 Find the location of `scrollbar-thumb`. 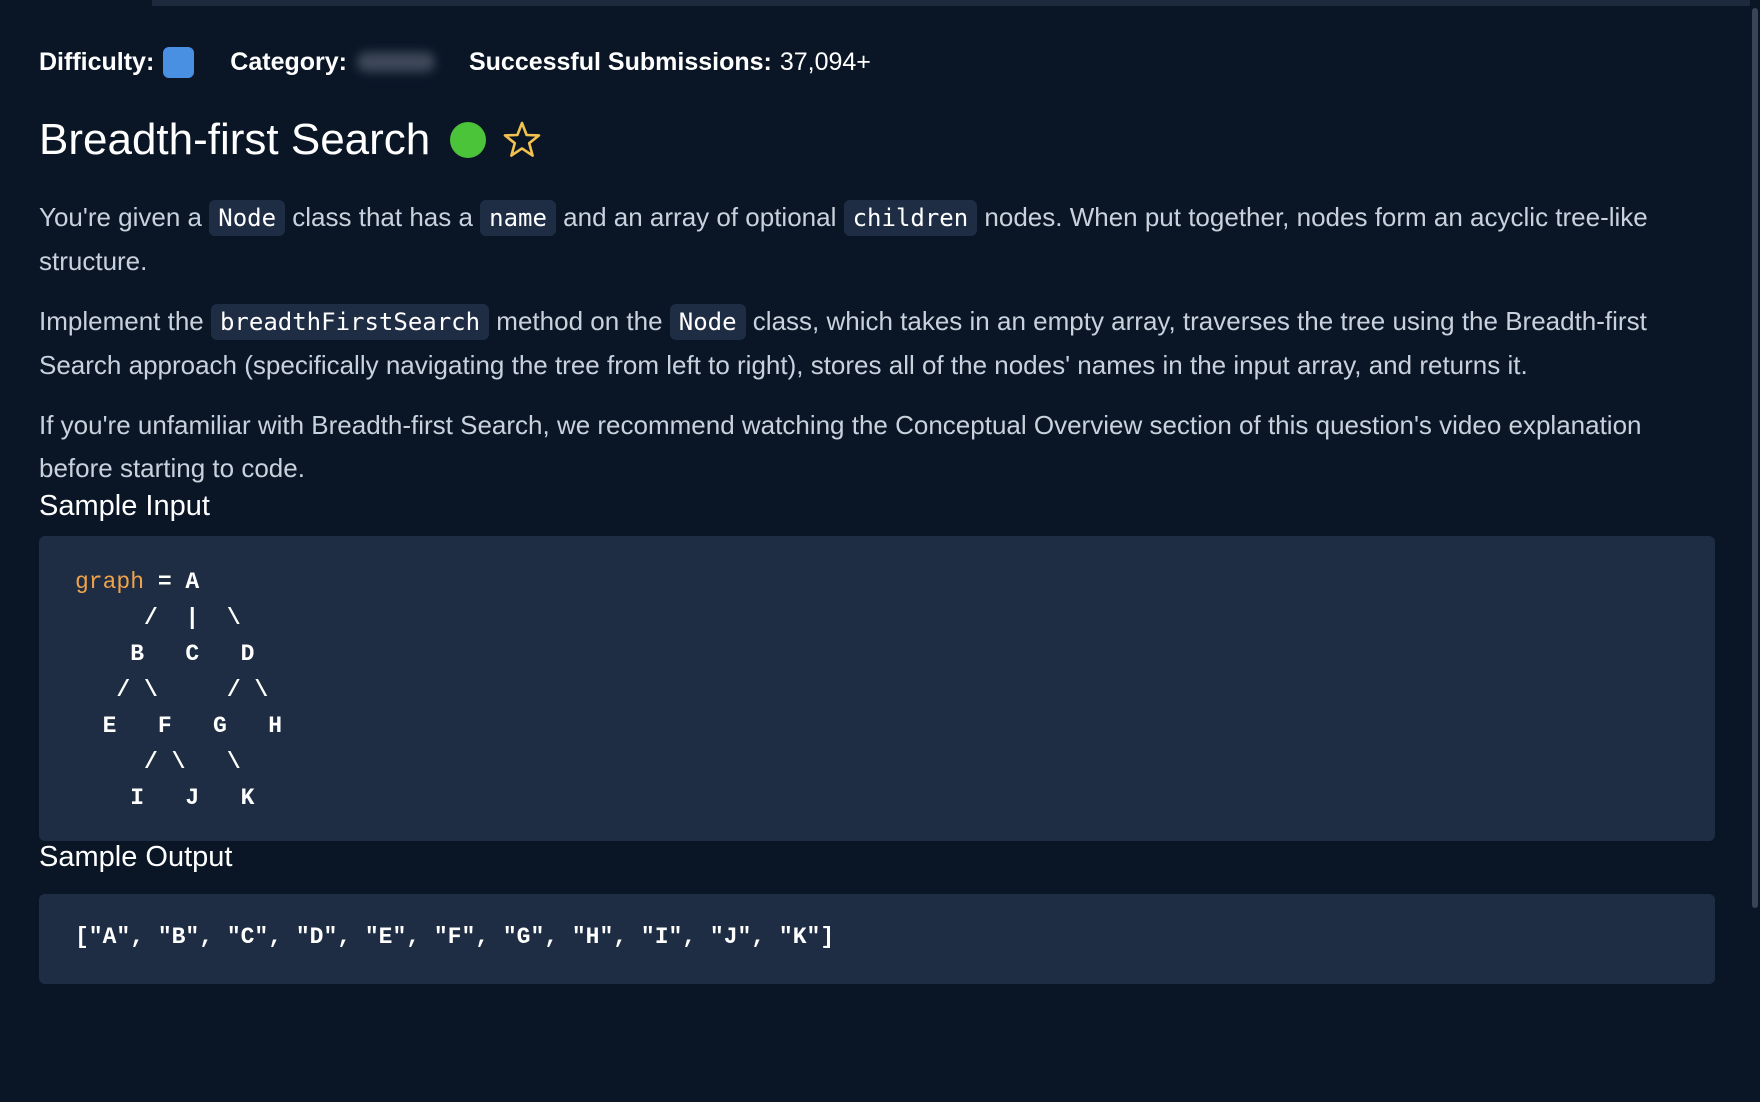

scrollbar-thumb is located at coordinates (1755, 458).